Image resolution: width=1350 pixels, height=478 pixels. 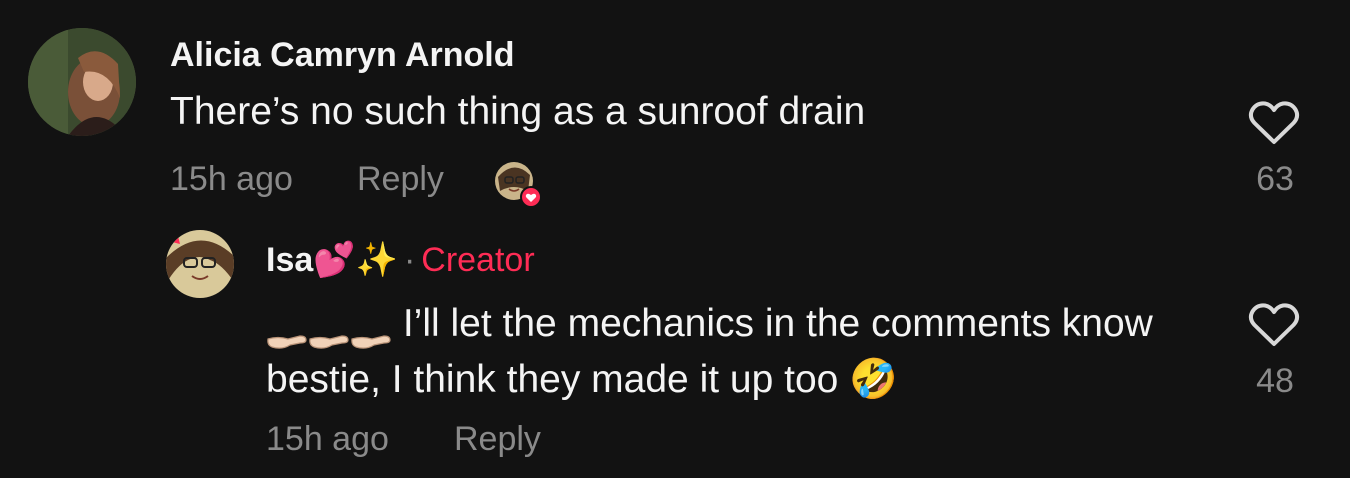 What do you see at coordinates (231, 179) in the screenshot?
I see `comment-timestamp: 15h ago` at bounding box center [231, 179].